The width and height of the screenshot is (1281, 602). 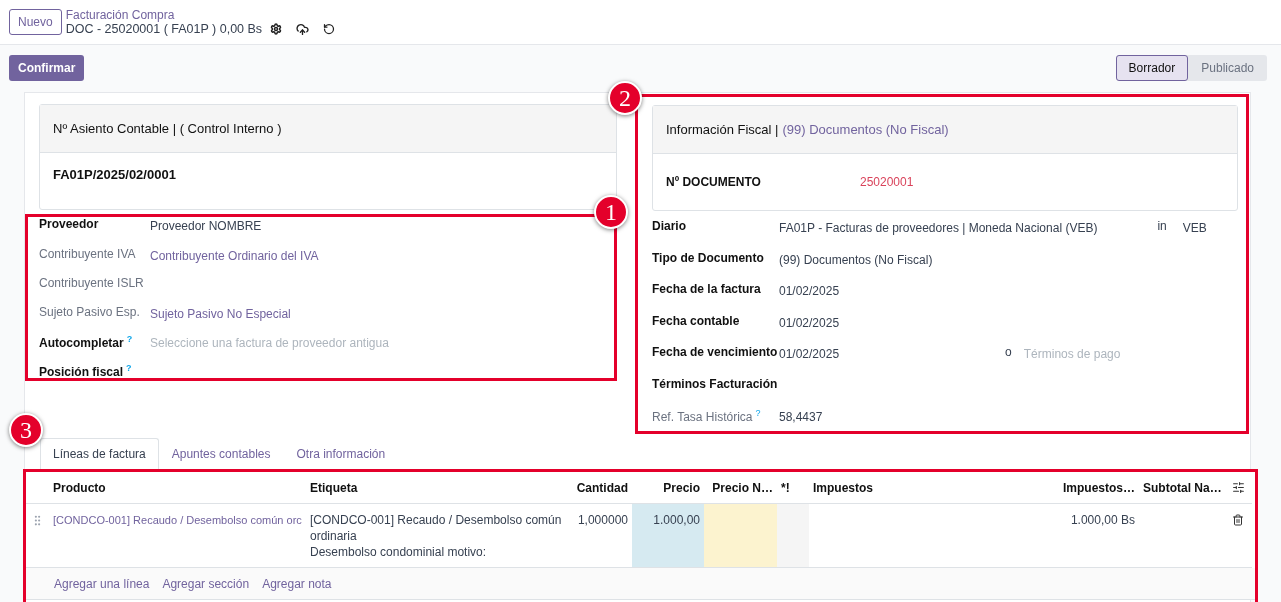 I want to click on field-label: Tipo de Documento, so click(x=708, y=257).